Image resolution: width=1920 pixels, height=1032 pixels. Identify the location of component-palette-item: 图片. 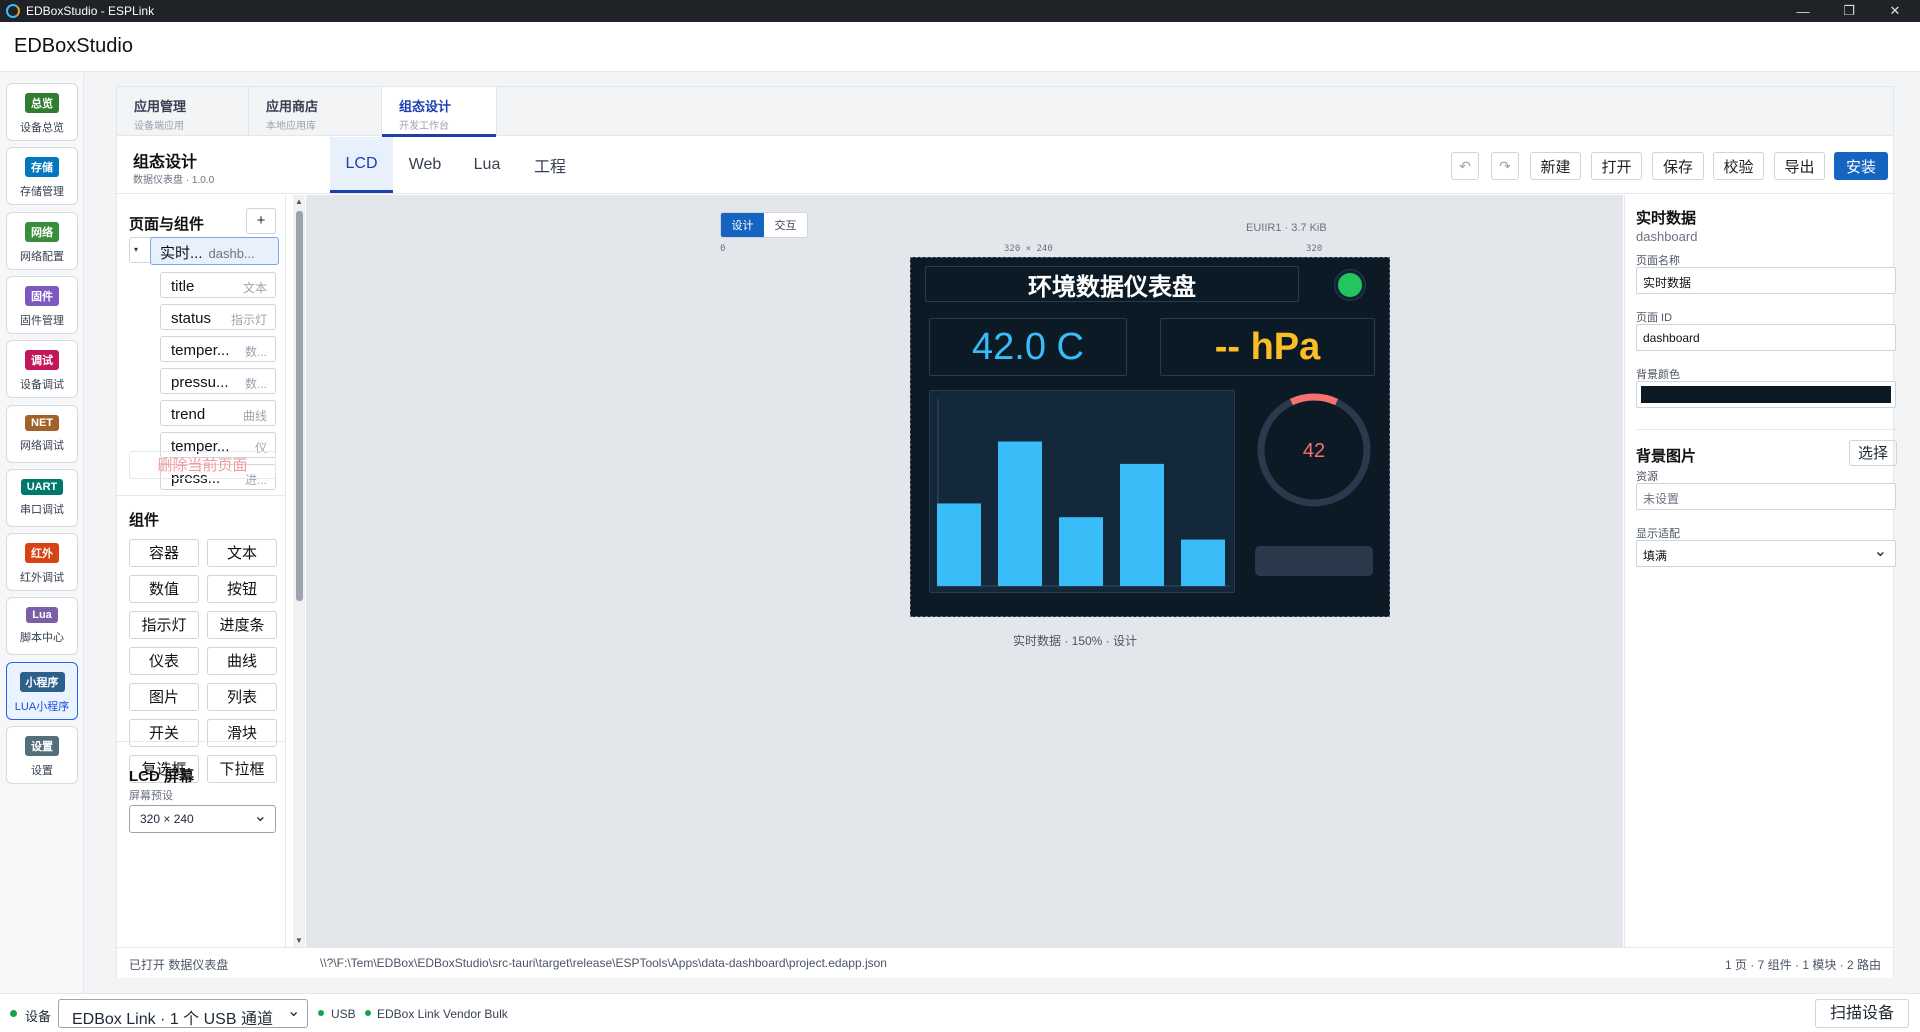
(164, 697).